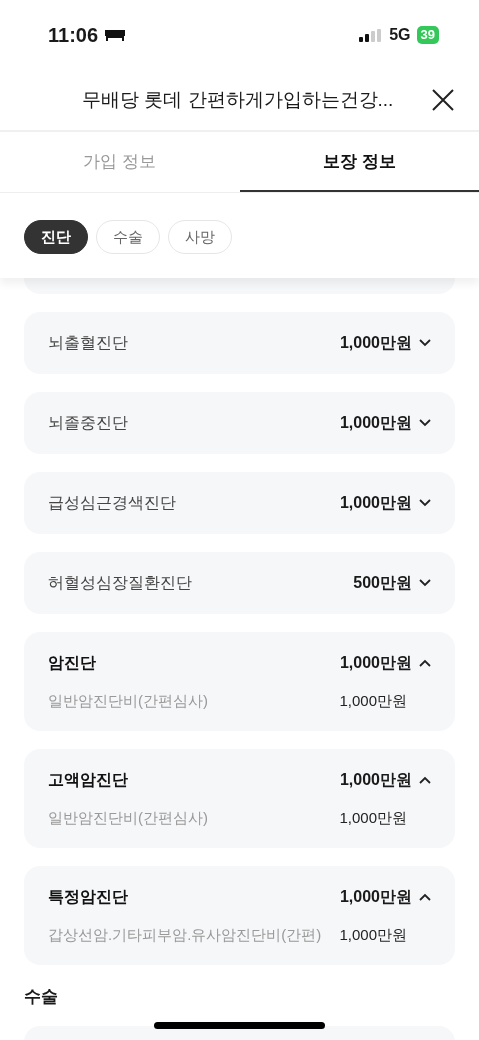 This screenshot has width=479, height=1040. What do you see at coordinates (239, 798) in the screenshot?
I see `coverage-card: 고액암진단 1,000만원 일반암진단비(간편심사) 1,000만원` at bounding box center [239, 798].